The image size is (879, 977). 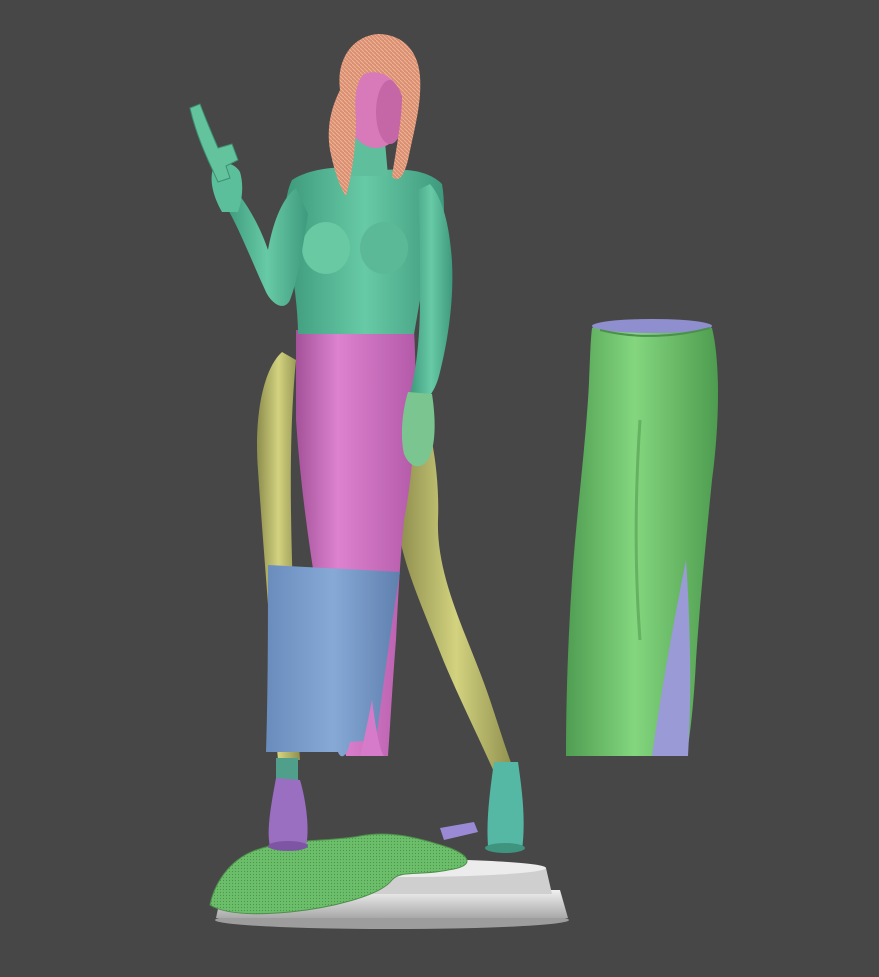 What do you see at coordinates (418, 429) in the screenshot?
I see `hanging-hand` at bounding box center [418, 429].